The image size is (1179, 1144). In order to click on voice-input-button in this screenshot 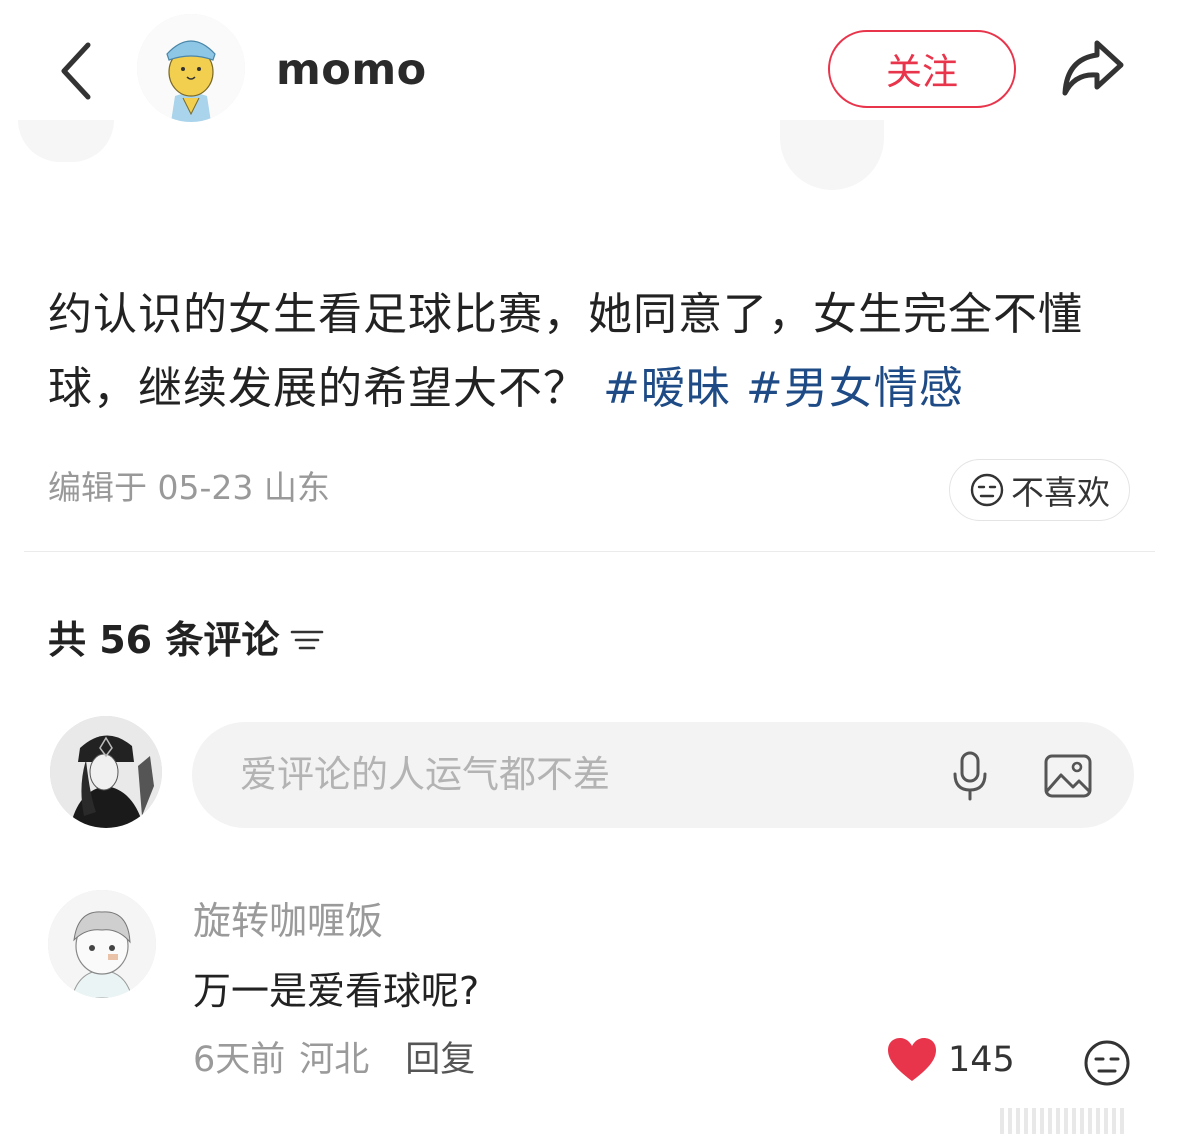, I will do `click(970, 776)`.